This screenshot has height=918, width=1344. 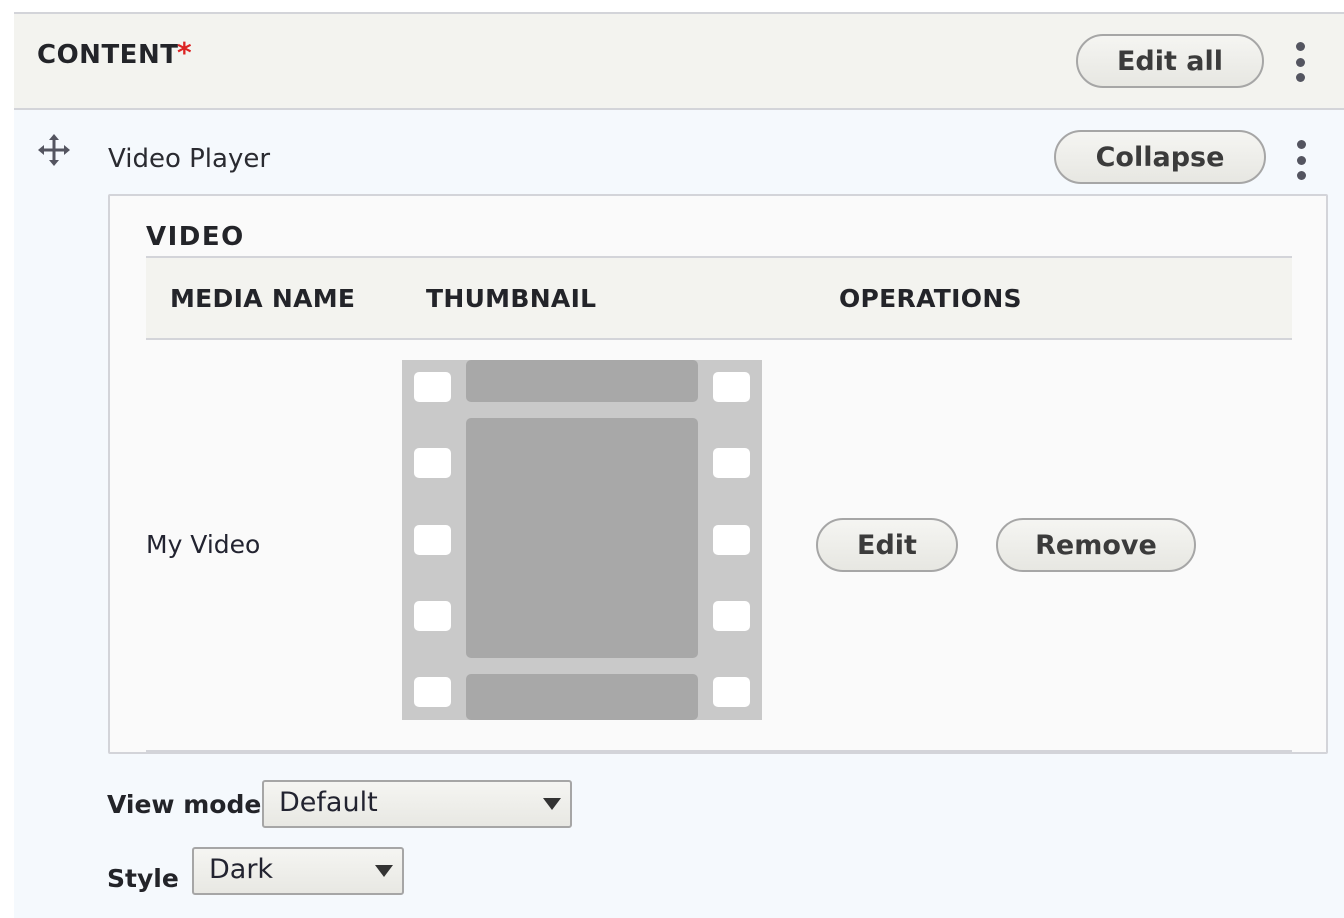 I want to click on style-selected-value: Dark, so click(x=241, y=869).